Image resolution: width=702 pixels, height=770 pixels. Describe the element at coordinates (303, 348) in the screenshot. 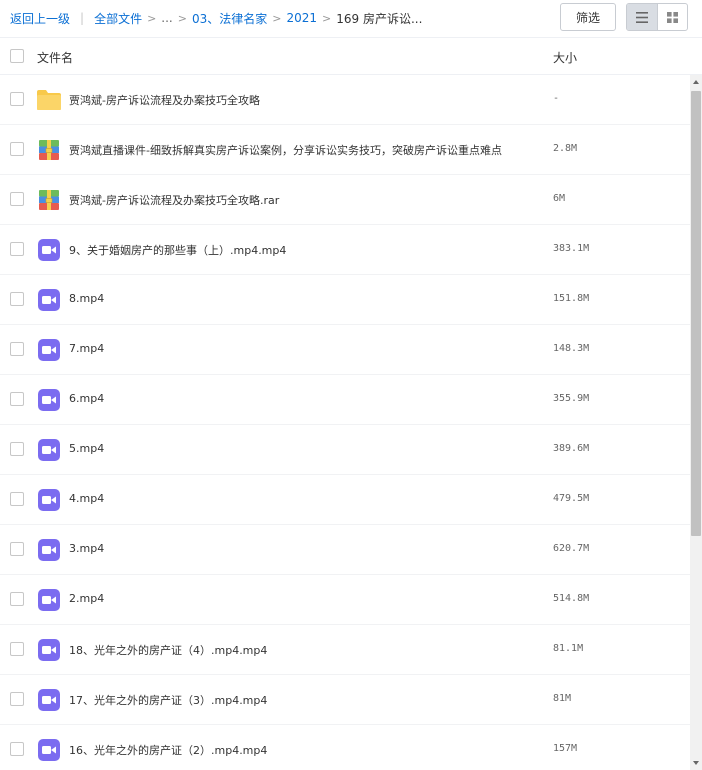

I see `file-name: 7.mp4` at that location.